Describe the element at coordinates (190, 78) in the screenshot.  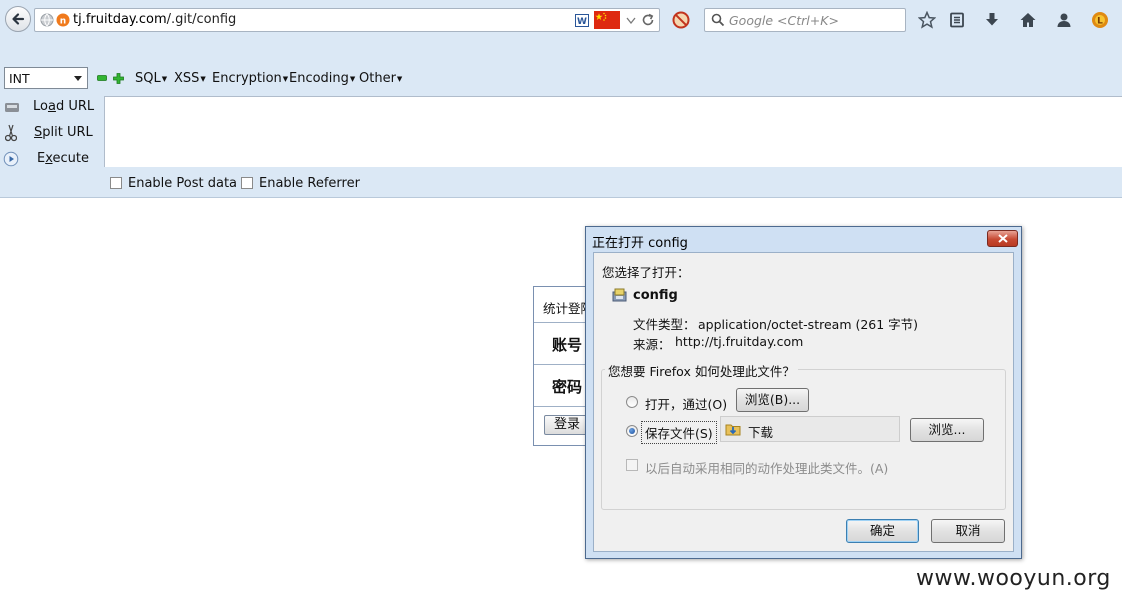
I see `menu-xss: XSS▼` at that location.